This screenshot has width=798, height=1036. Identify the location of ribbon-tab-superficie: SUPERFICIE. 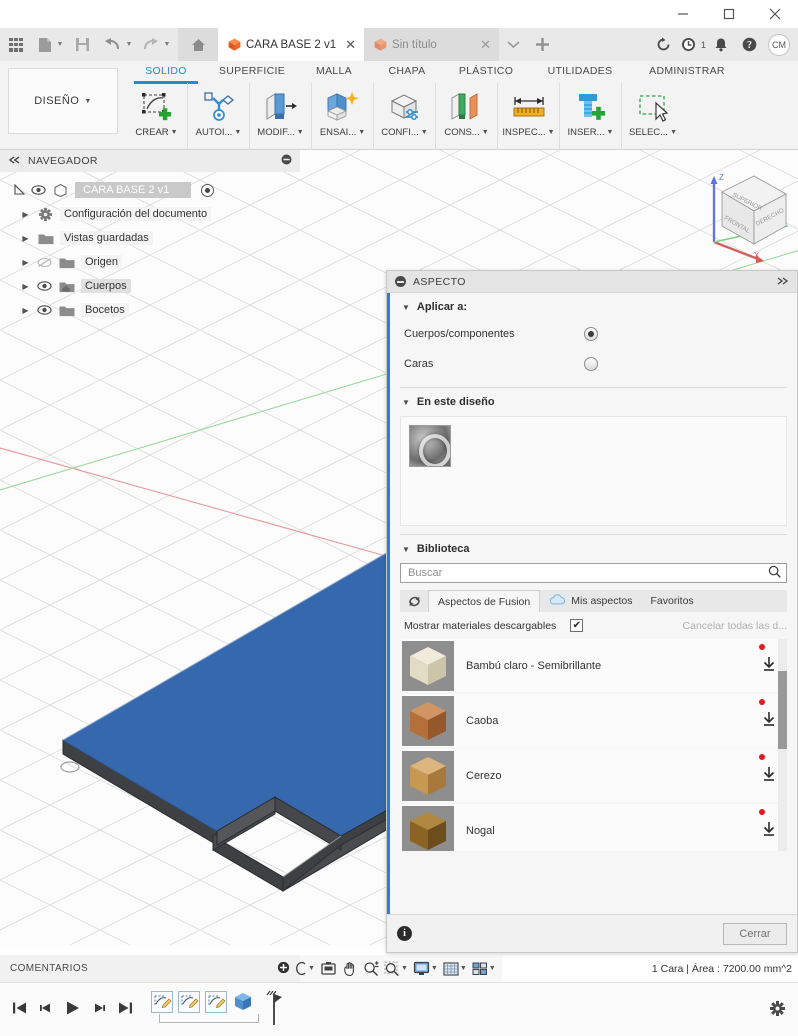
(252, 72).